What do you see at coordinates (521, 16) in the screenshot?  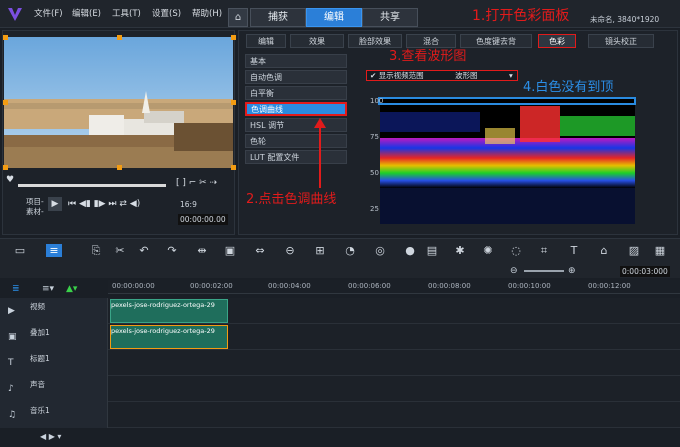 I see `annotation-1: 1.打开色彩面板` at bounding box center [521, 16].